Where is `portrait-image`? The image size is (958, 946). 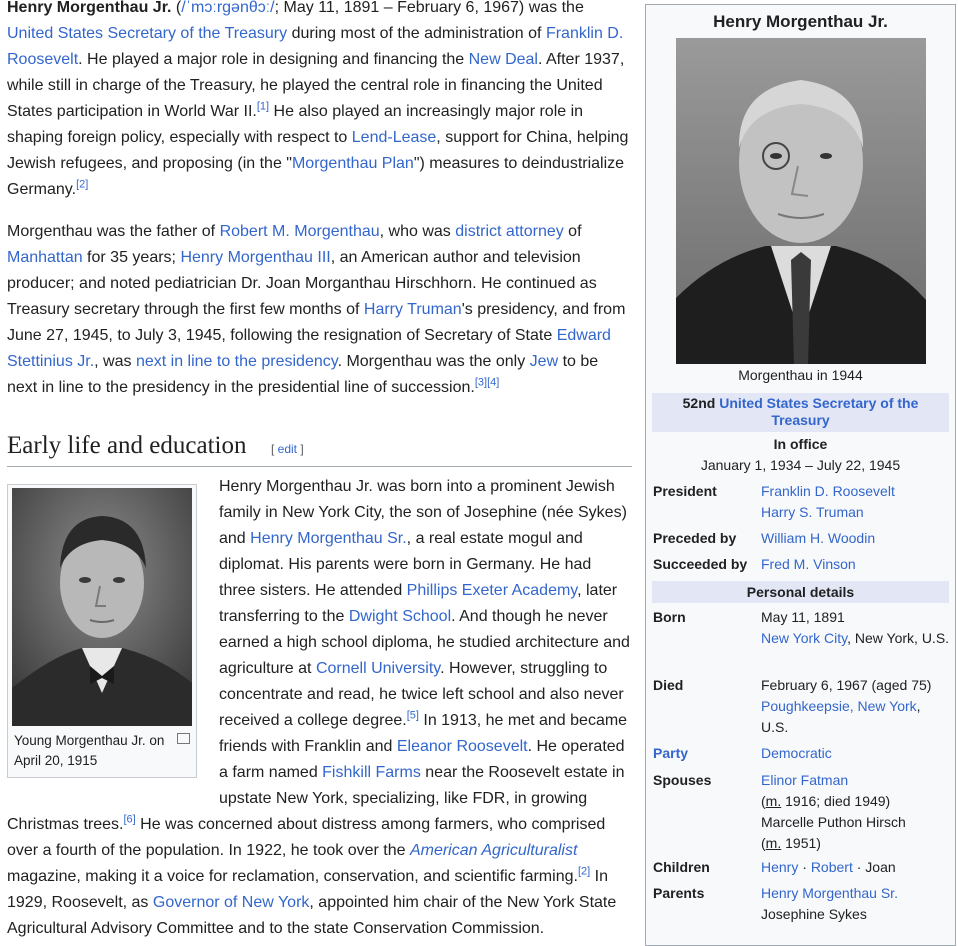
portrait-image is located at coordinates (102, 607).